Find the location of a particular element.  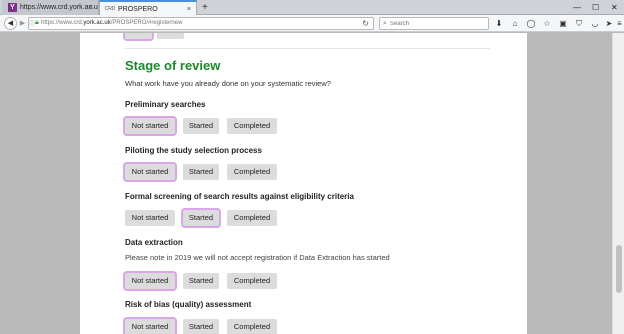

close-window-icon: ✕ is located at coordinates (614, 7).